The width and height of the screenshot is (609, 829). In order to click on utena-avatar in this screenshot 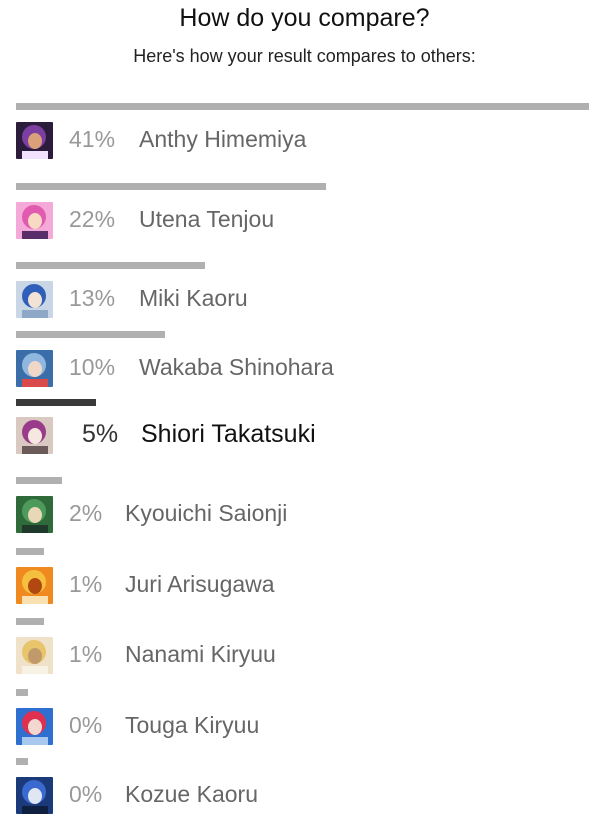, I will do `click(34, 220)`.